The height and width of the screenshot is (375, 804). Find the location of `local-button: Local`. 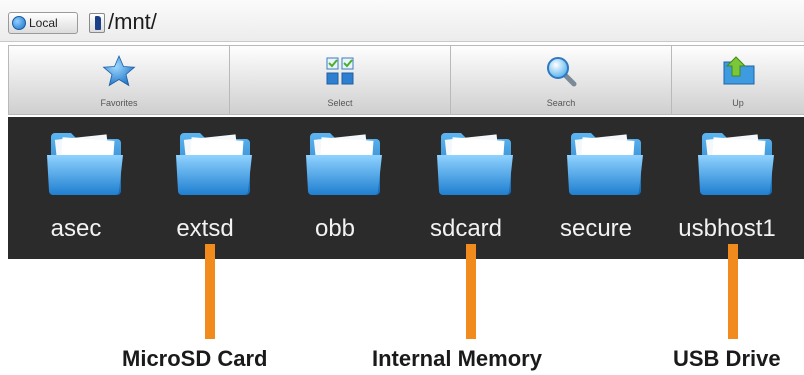

local-button: Local is located at coordinates (43, 23).